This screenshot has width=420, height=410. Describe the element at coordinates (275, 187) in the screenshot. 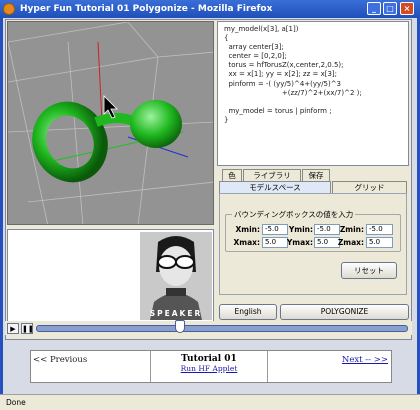

I see `tab-model-space: モデルスペース` at that location.